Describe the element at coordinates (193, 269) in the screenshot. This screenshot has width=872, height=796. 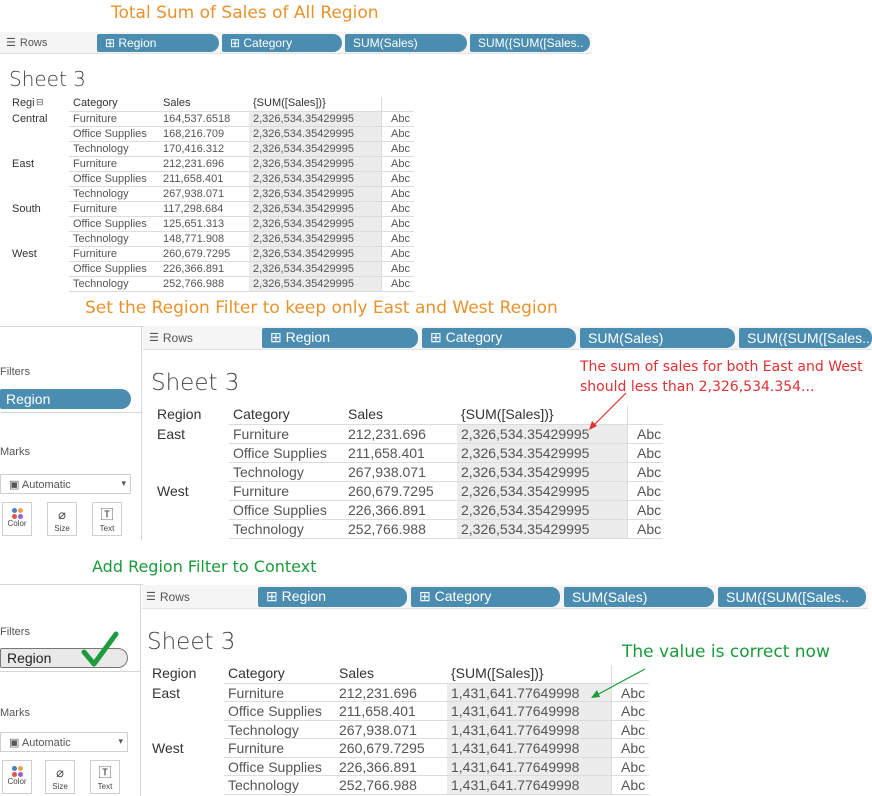
I see `sales-cell: 226,366.891` at that location.